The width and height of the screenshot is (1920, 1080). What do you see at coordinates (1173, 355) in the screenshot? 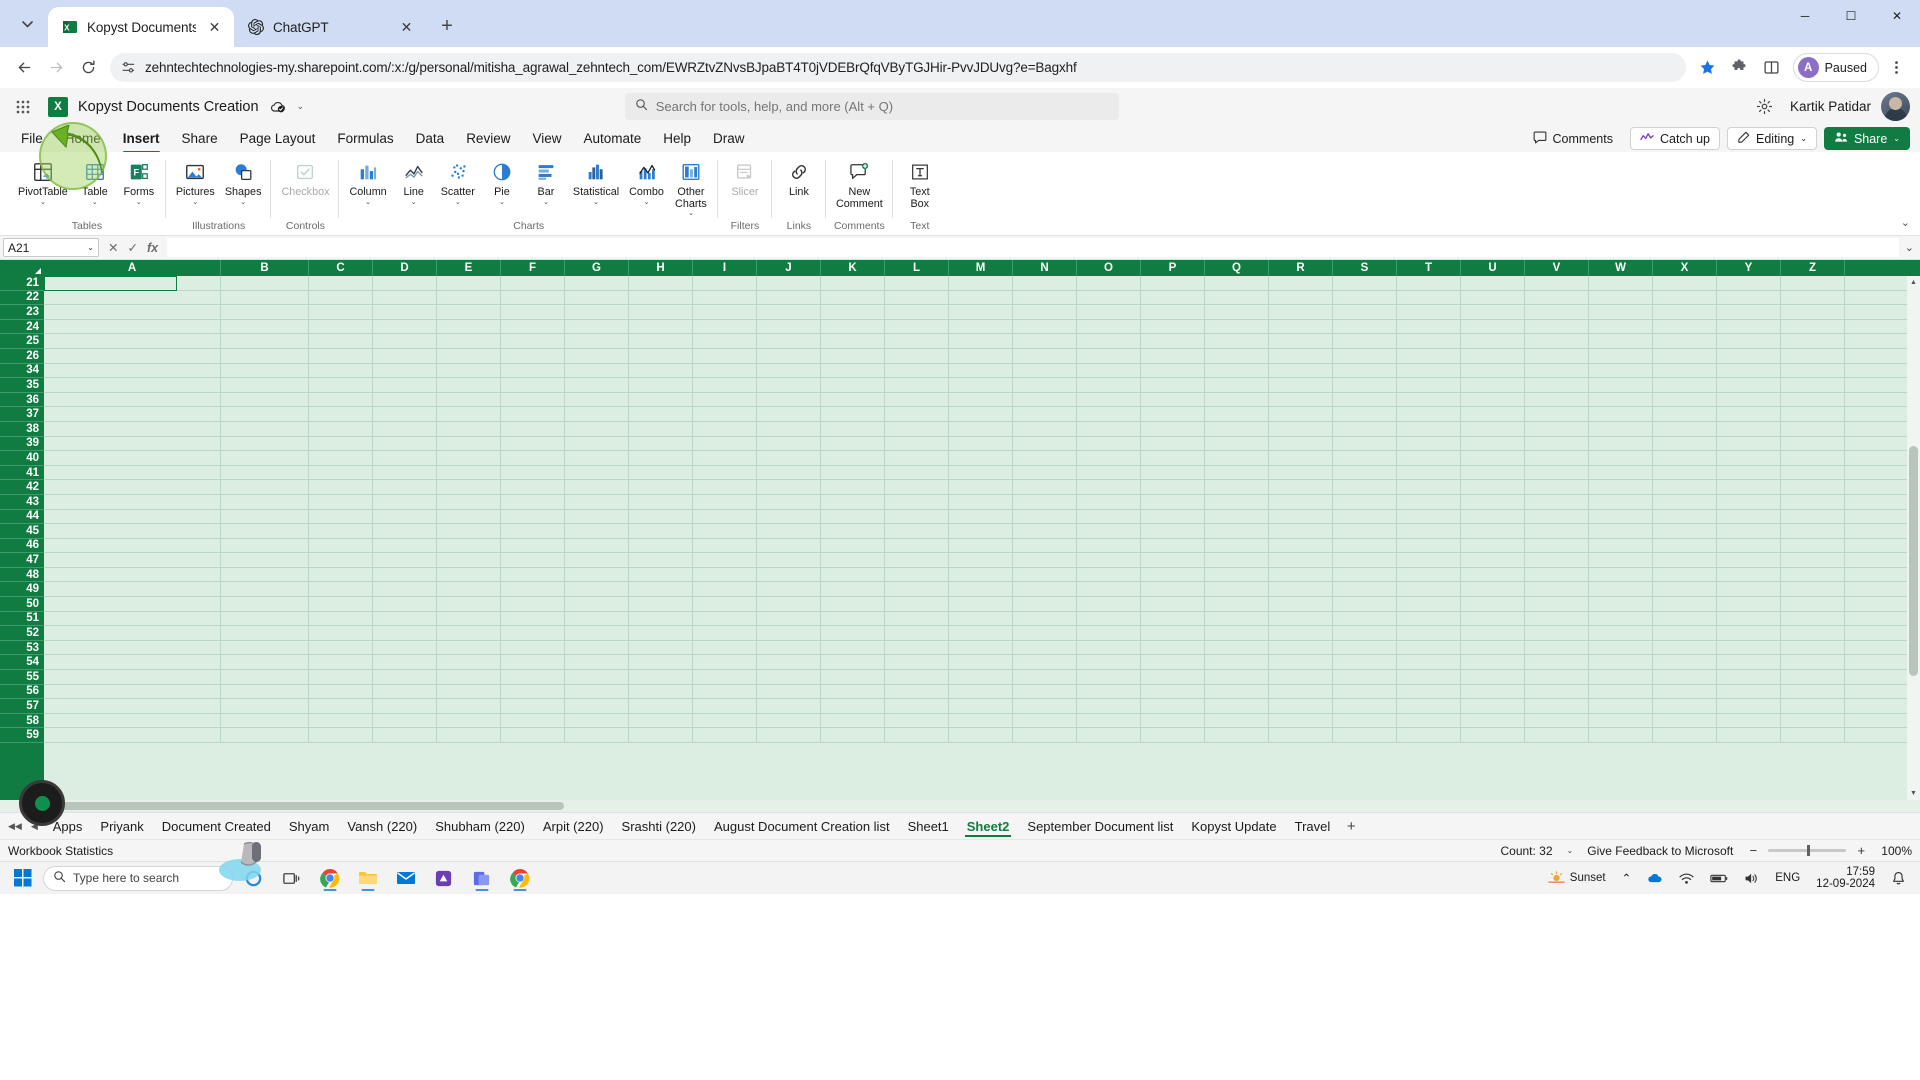
I see `cell-P26` at bounding box center [1173, 355].